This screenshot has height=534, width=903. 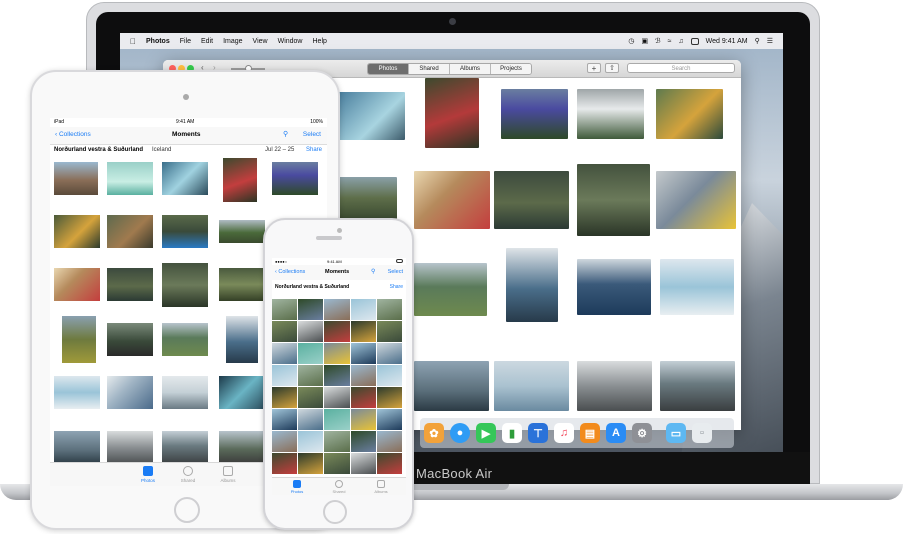 I want to click on menu-window: Window, so click(x=290, y=41).